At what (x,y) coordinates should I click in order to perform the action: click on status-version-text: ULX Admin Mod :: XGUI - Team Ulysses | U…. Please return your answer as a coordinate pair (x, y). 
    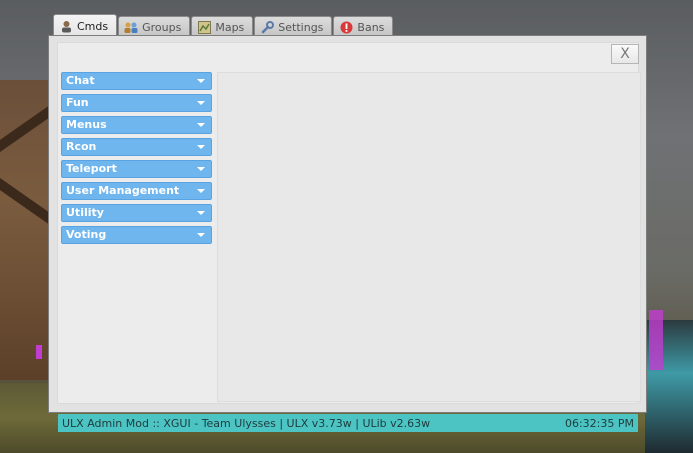
    Looking at the image, I should click on (246, 423).